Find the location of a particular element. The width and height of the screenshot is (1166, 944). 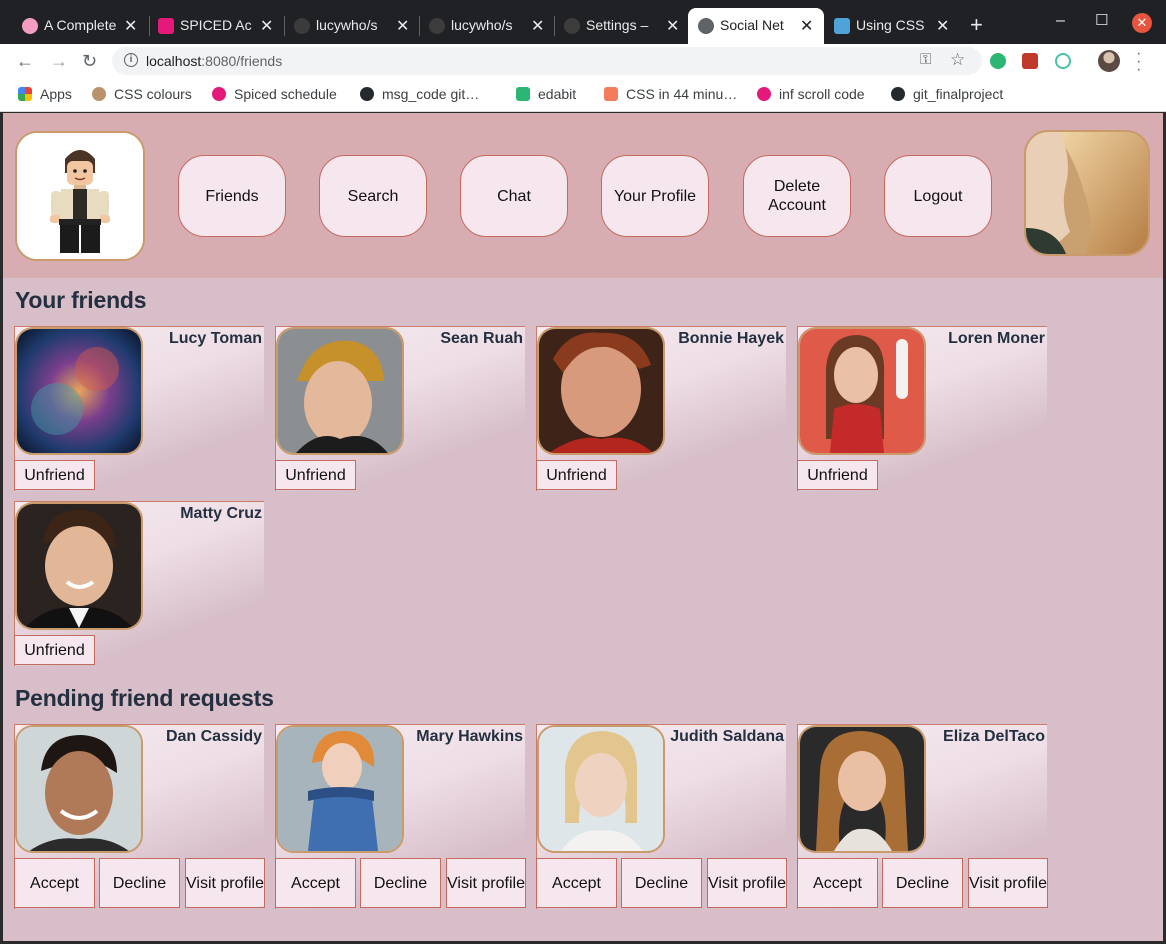

browser-tab: Using CSS ✕ is located at coordinates (892, 26).